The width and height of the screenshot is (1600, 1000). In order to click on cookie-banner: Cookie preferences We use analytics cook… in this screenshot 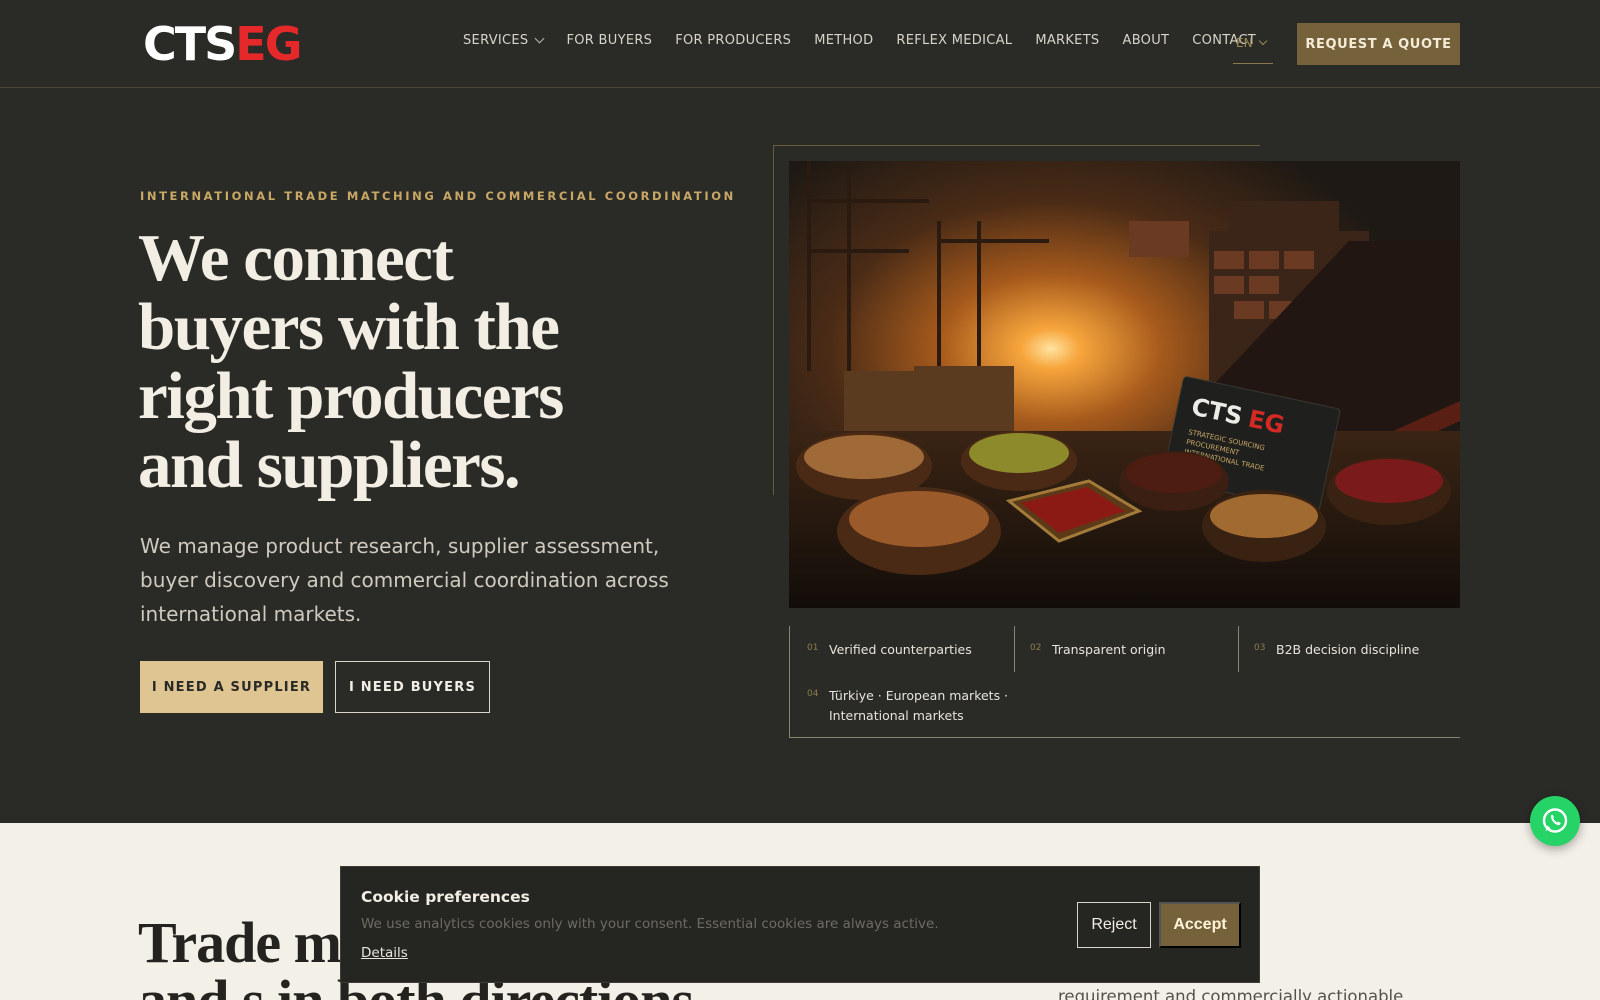, I will do `click(800, 924)`.